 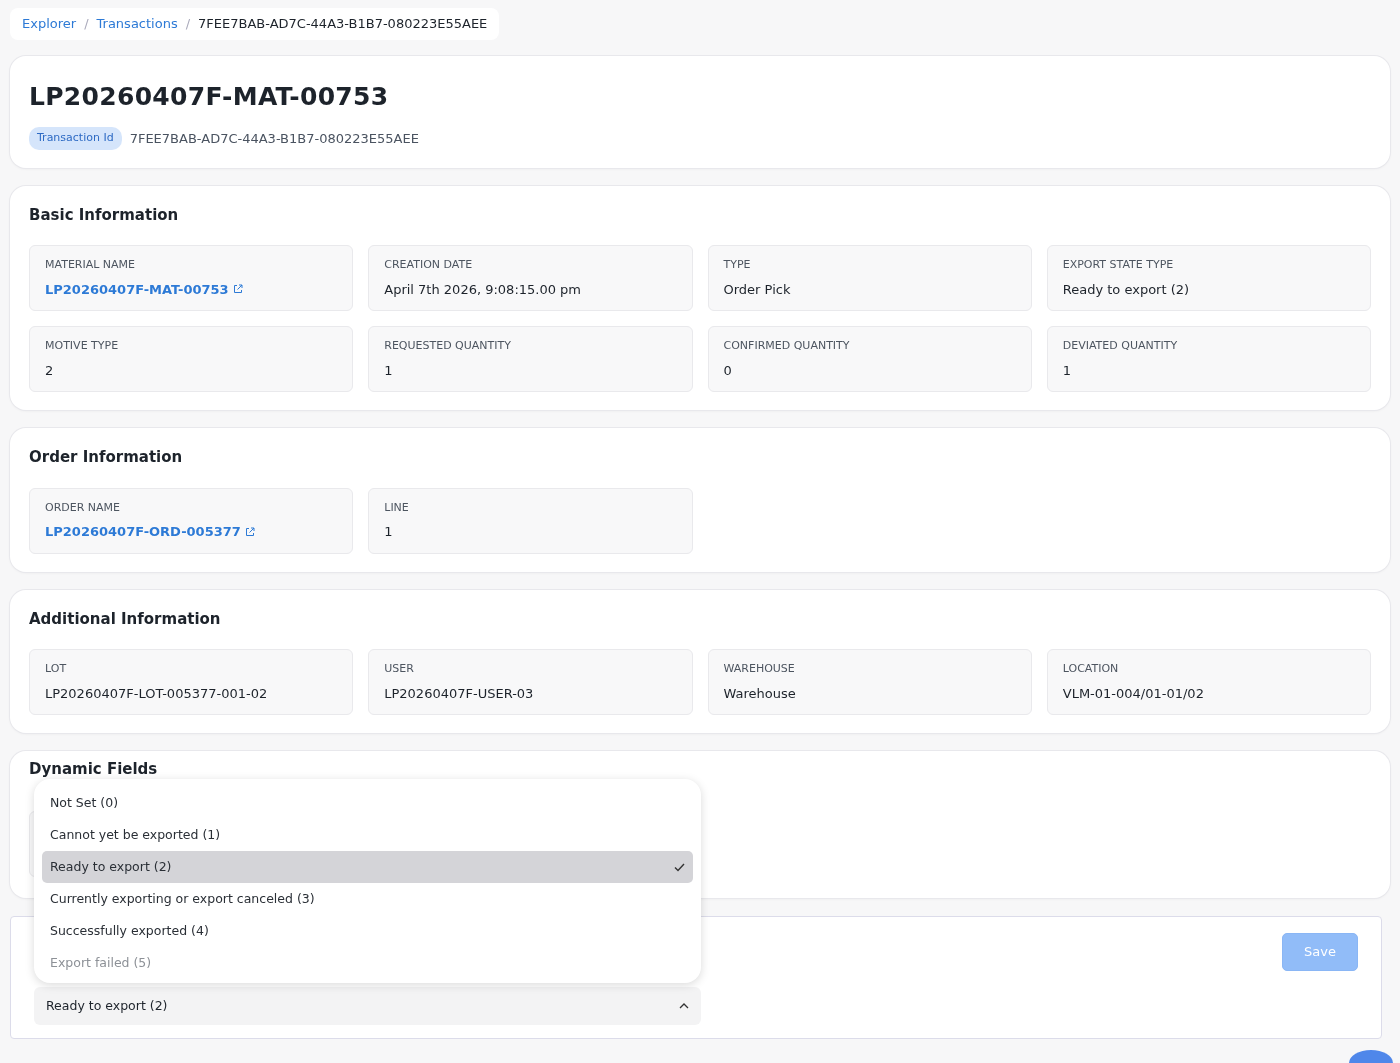 What do you see at coordinates (94, 769) in the screenshot?
I see `section-title: Dynamic Fields` at bounding box center [94, 769].